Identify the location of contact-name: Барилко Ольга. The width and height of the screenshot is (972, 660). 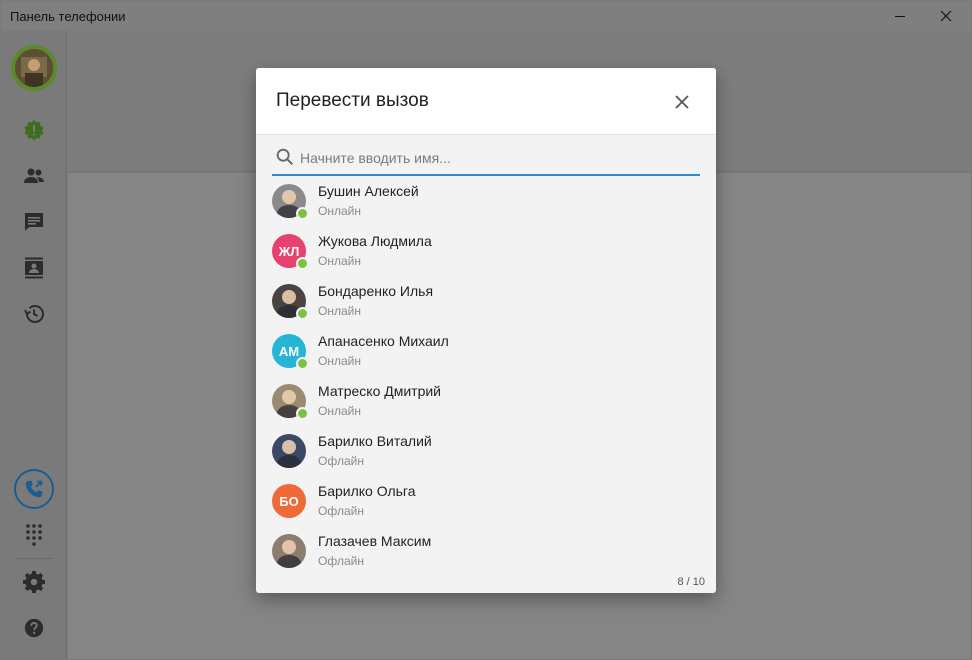
(367, 491).